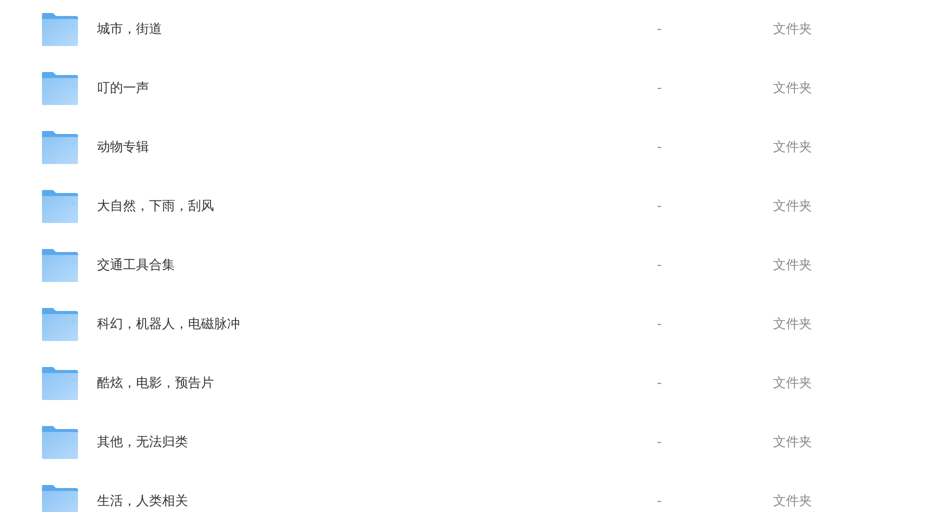 This screenshot has height=512, width=935. What do you see at coordinates (377, 266) in the screenshot?
I see `folder-name: 交通工具合集` at bounding box center [377, 266].